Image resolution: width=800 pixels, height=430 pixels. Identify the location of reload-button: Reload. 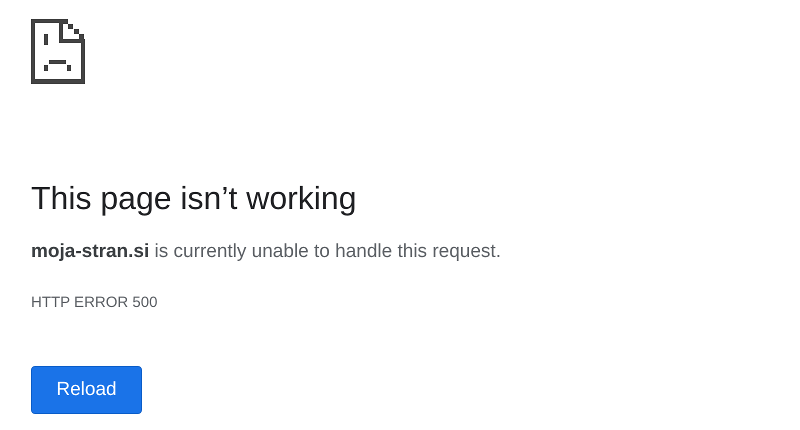
(86, 390).